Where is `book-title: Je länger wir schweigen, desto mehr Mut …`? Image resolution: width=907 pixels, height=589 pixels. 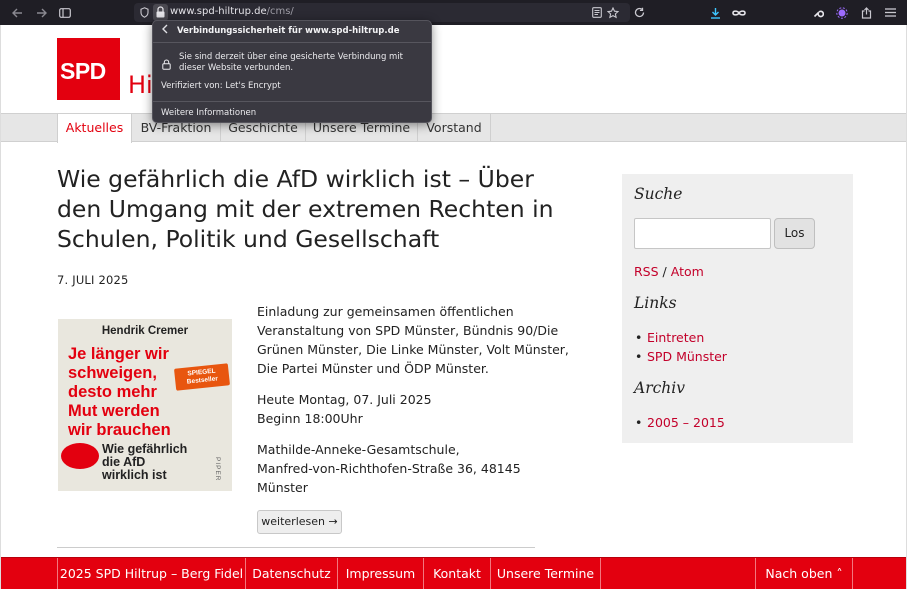 book-title: Je länger wir schweigen, desto mehr Mut … is located at coordinates (119, 392).